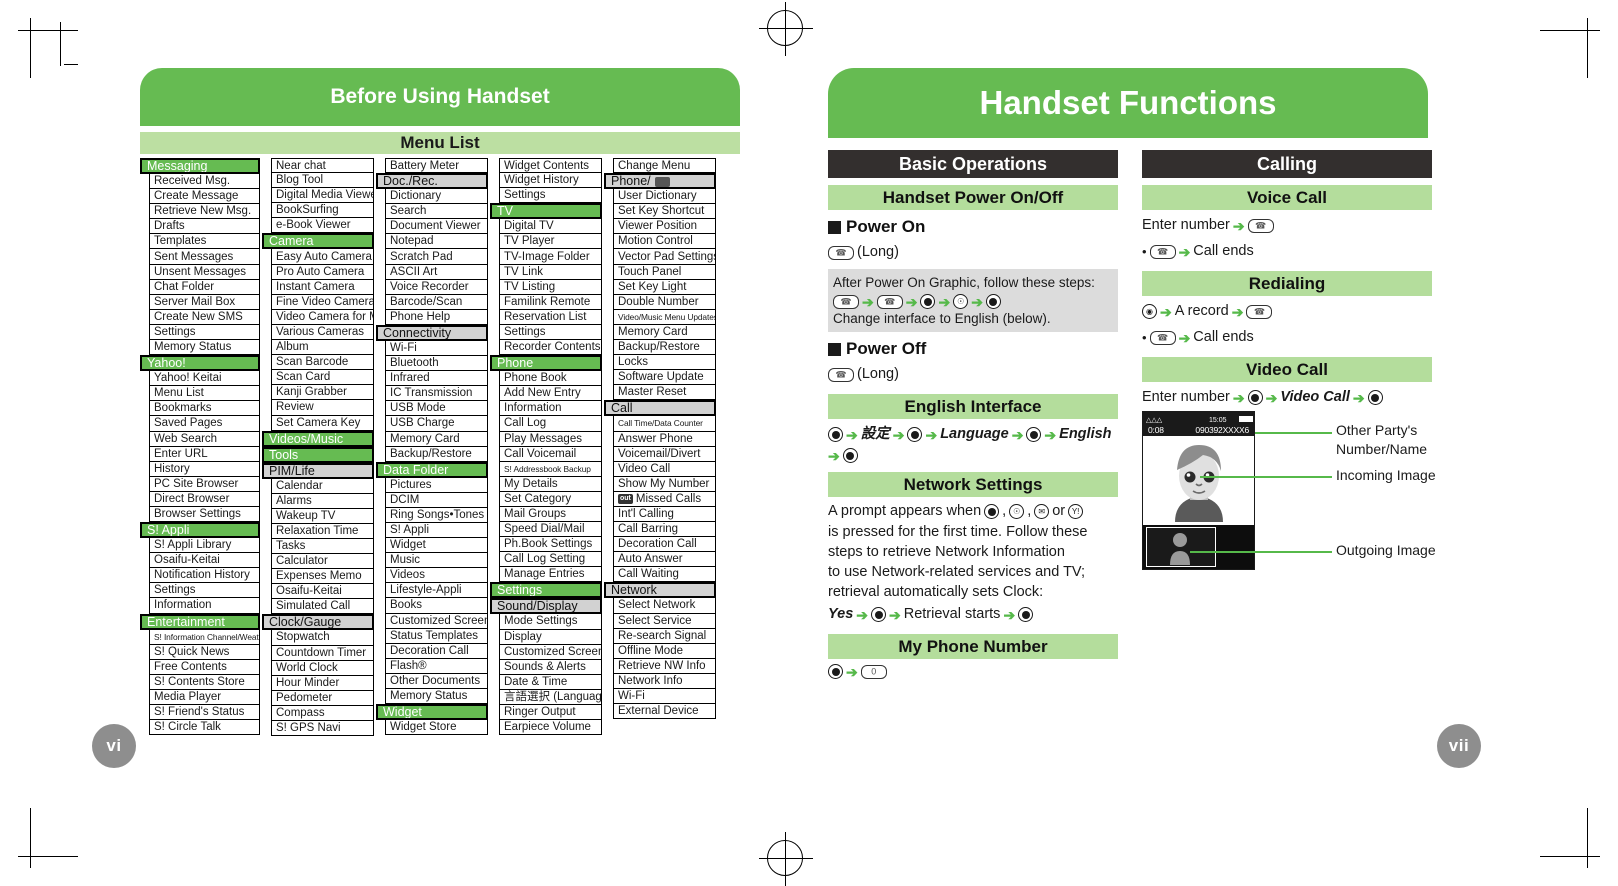  Describe the element at coordinates (550, 302) in the screenshot. I see `menu-item-familink-remote: Familink Remote` at that location.